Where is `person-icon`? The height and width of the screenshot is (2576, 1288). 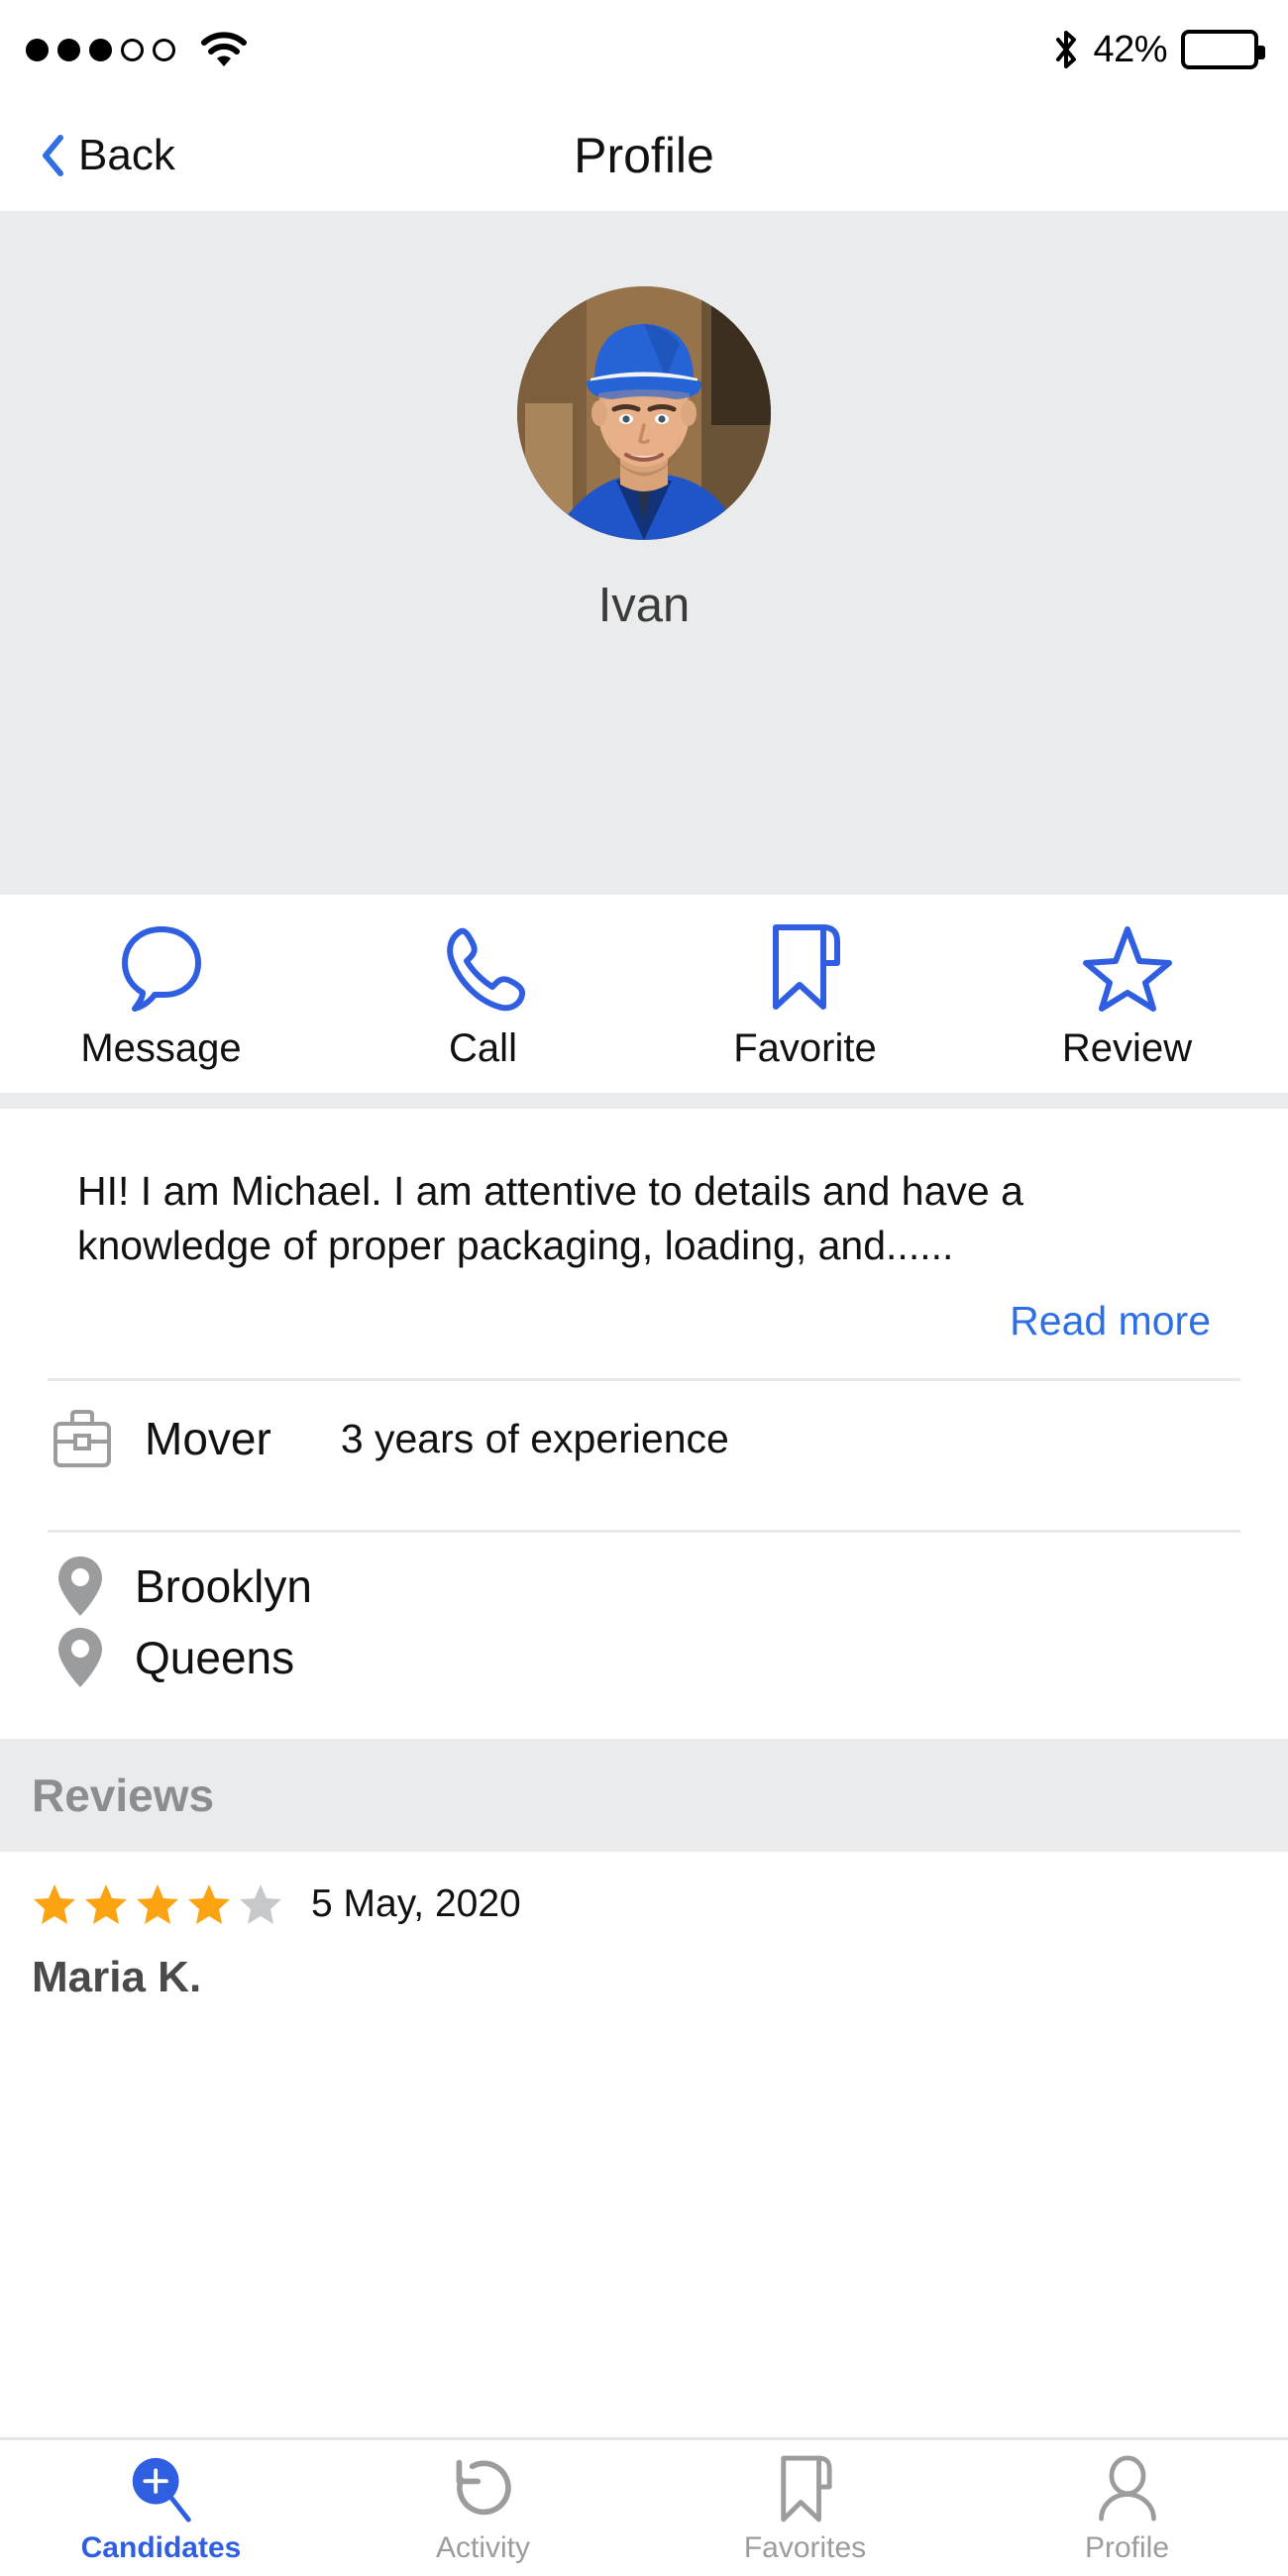
person-icon is located at coordinates (1127, 2489).